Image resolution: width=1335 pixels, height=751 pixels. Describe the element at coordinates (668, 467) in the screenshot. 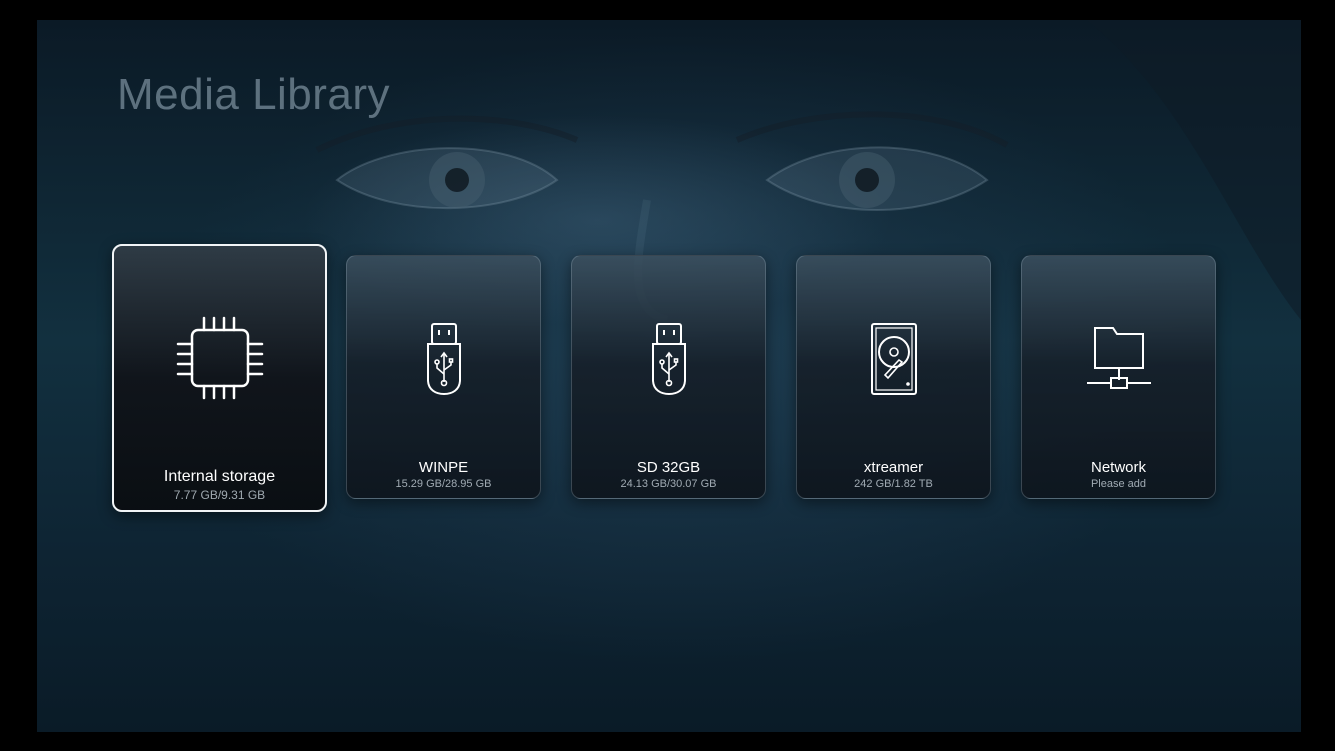

I see `tile-label: SD 32GB` at that location.